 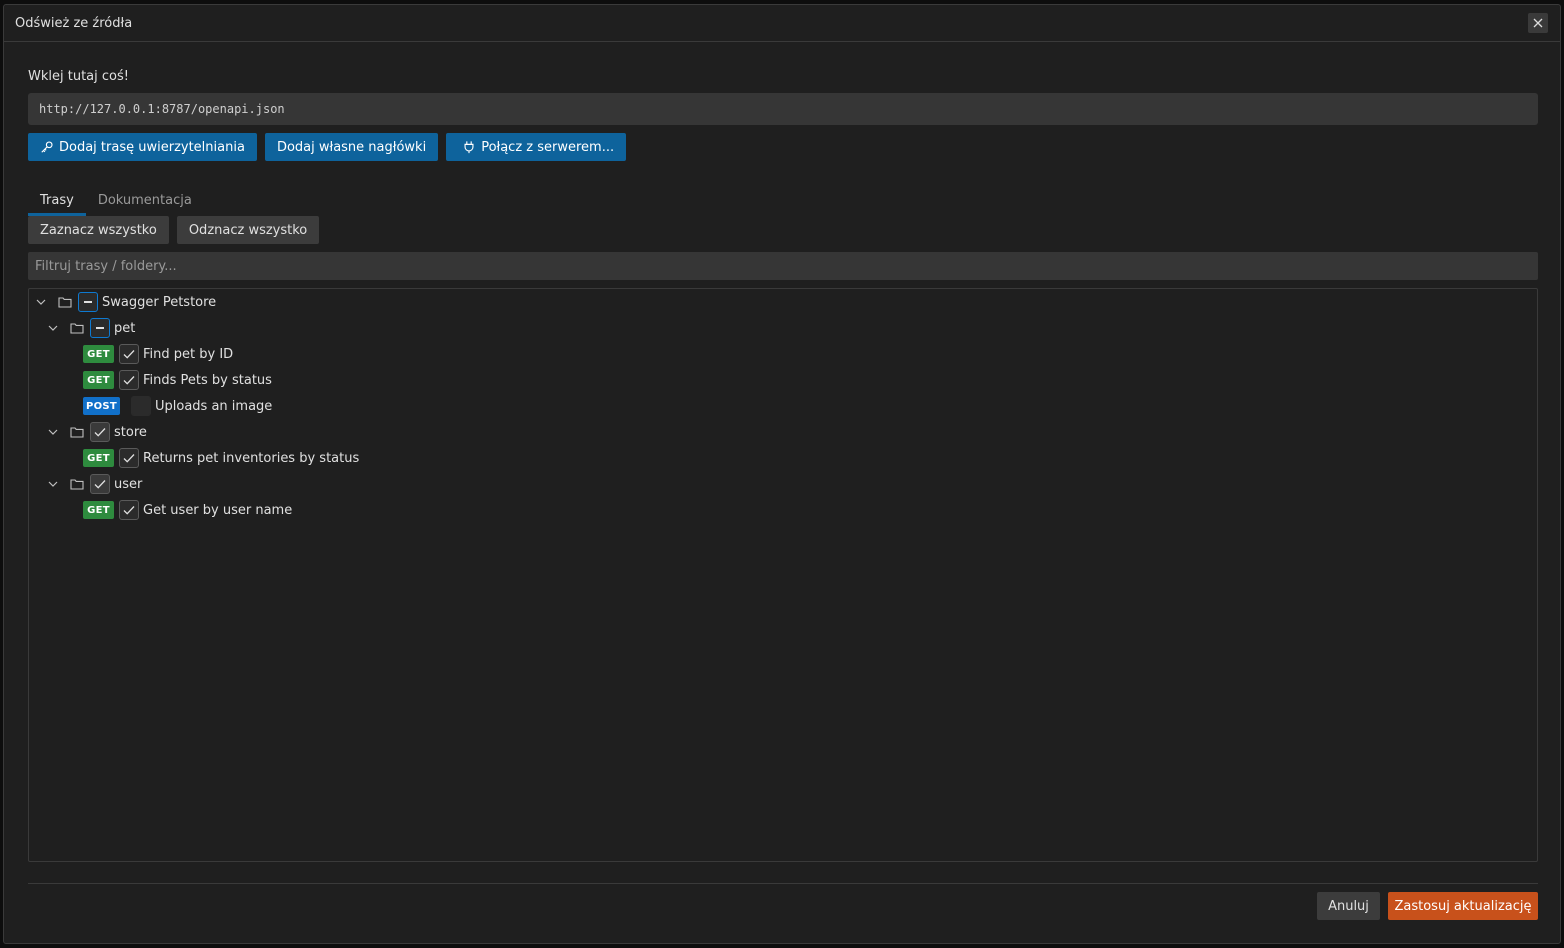 I want to click on footer-divider, so click(x=783, y=883).